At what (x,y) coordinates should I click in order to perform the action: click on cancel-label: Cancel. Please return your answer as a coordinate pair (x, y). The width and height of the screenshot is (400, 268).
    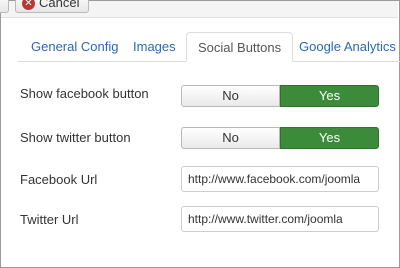
    Looking at the image, I should click on (59, 5).